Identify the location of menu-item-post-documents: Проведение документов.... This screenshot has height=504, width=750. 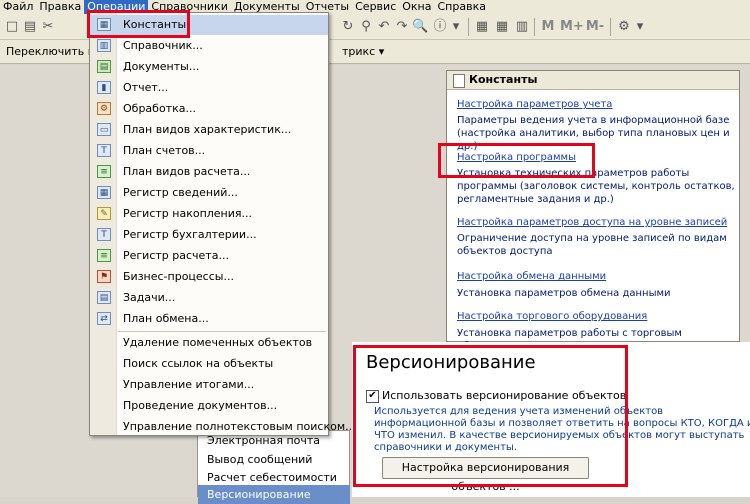
(209, 406).